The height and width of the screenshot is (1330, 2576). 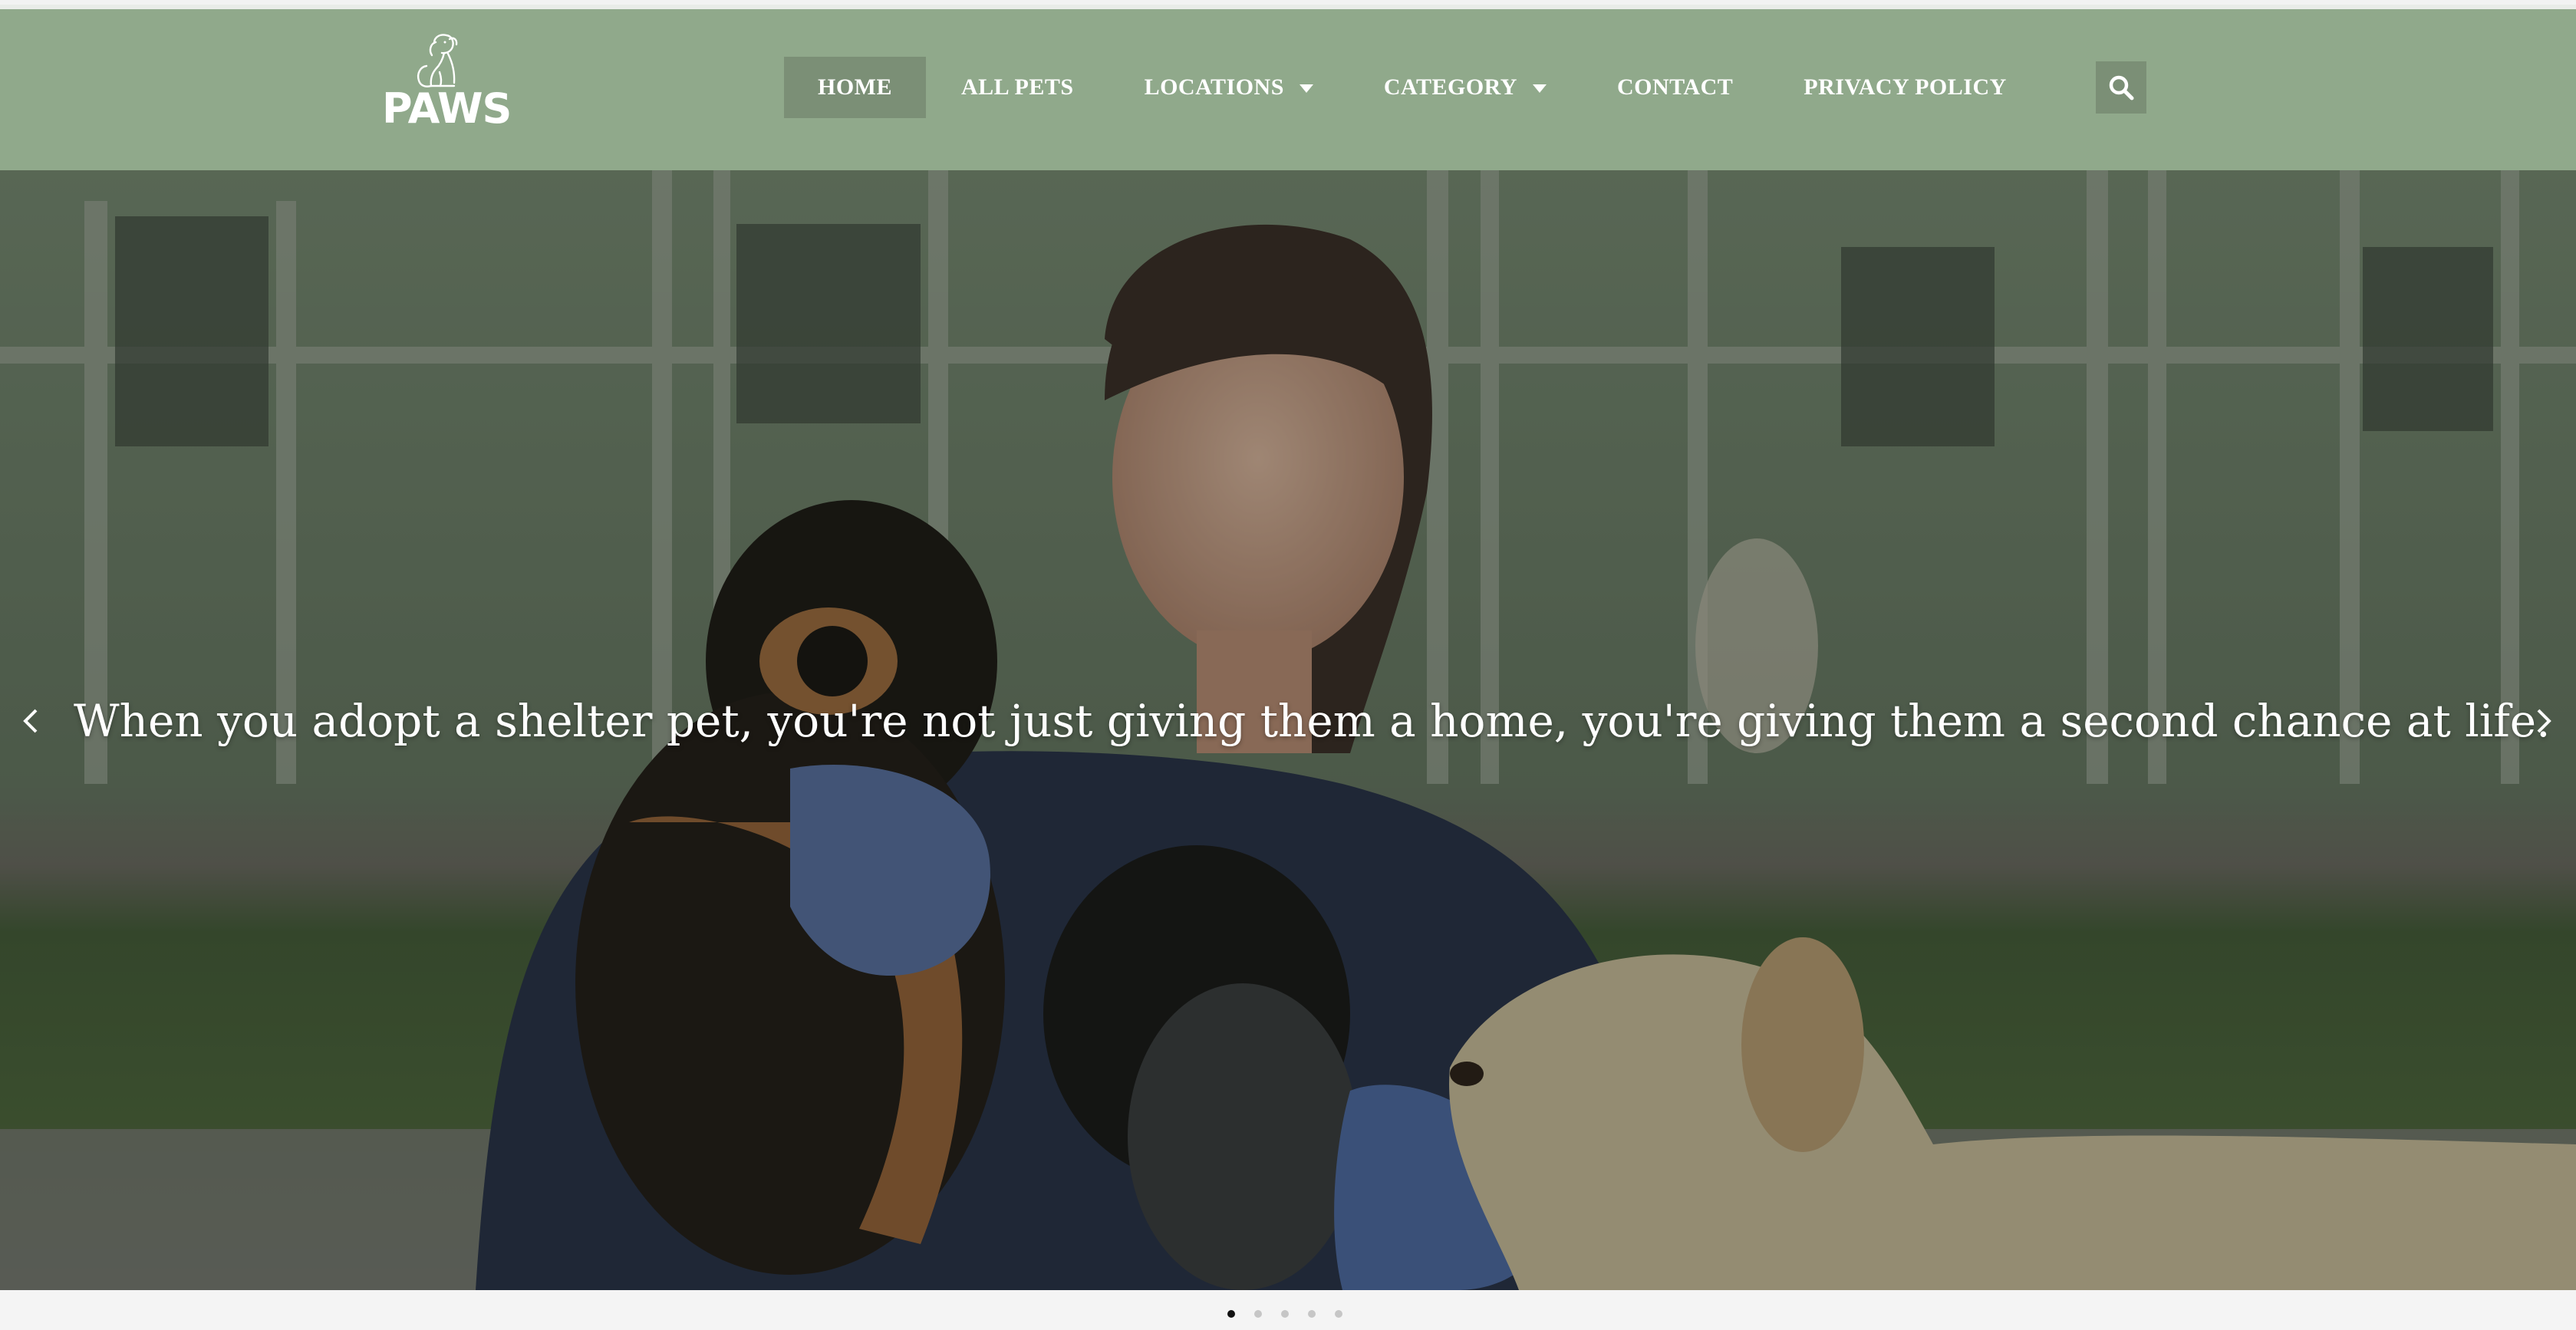 I want to click on site-logo: PAWS, so click(x=447, y=81).